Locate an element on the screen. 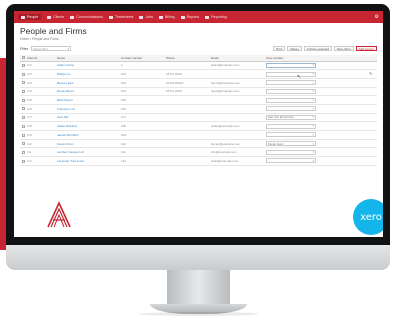  table-row: 101 Adam Young 1 adam@example.com ▾ is located at coordinates (198, 66).